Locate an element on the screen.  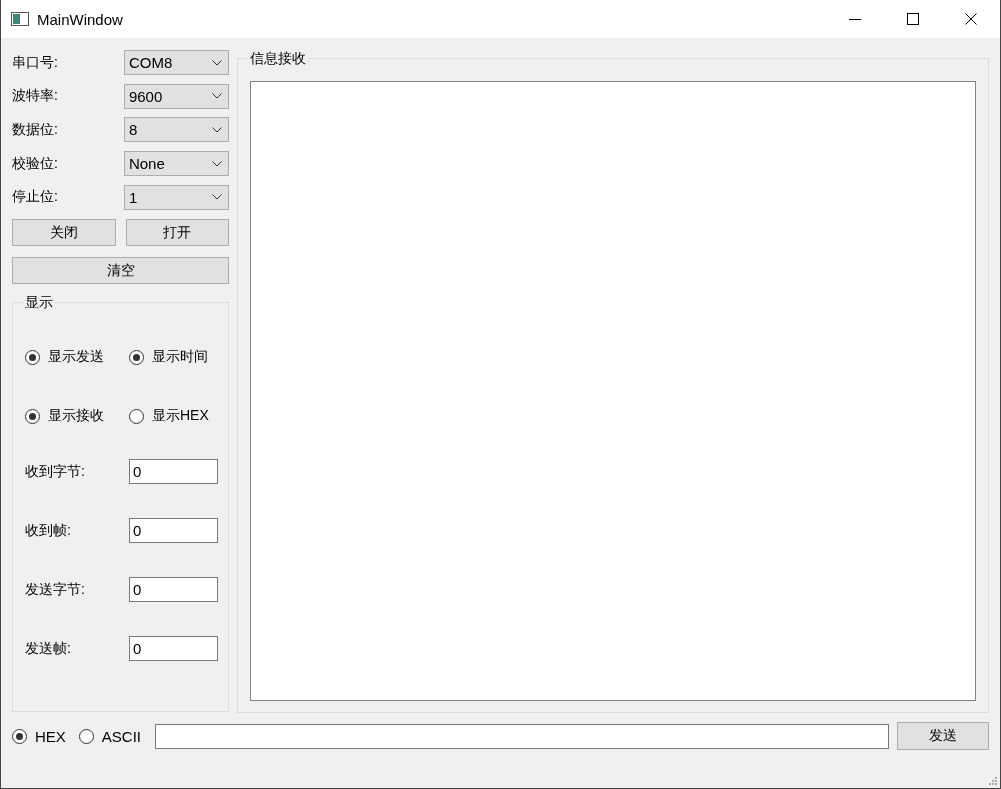
setting-label: 串口号: is located at coordinates (35, 62).